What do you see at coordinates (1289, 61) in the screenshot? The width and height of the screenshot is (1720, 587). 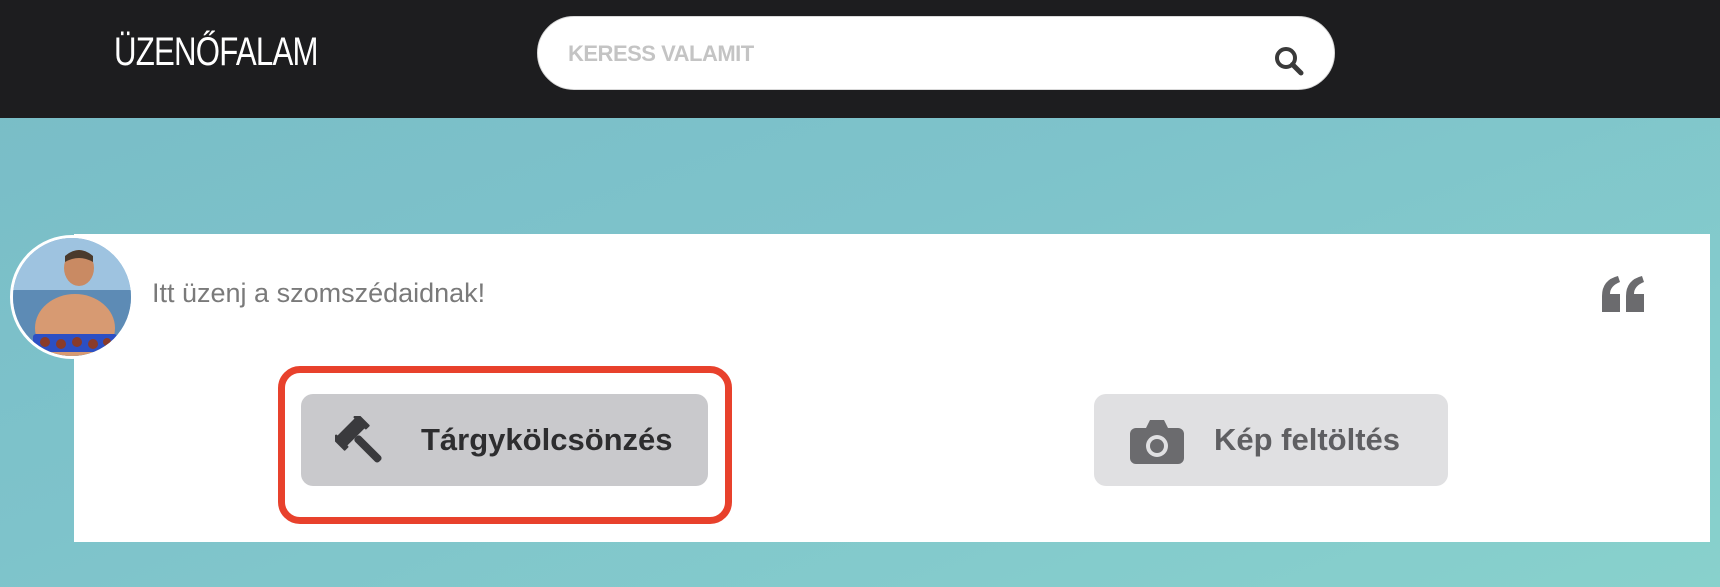 I see `search-icon` at bounding box center [1289, 61].